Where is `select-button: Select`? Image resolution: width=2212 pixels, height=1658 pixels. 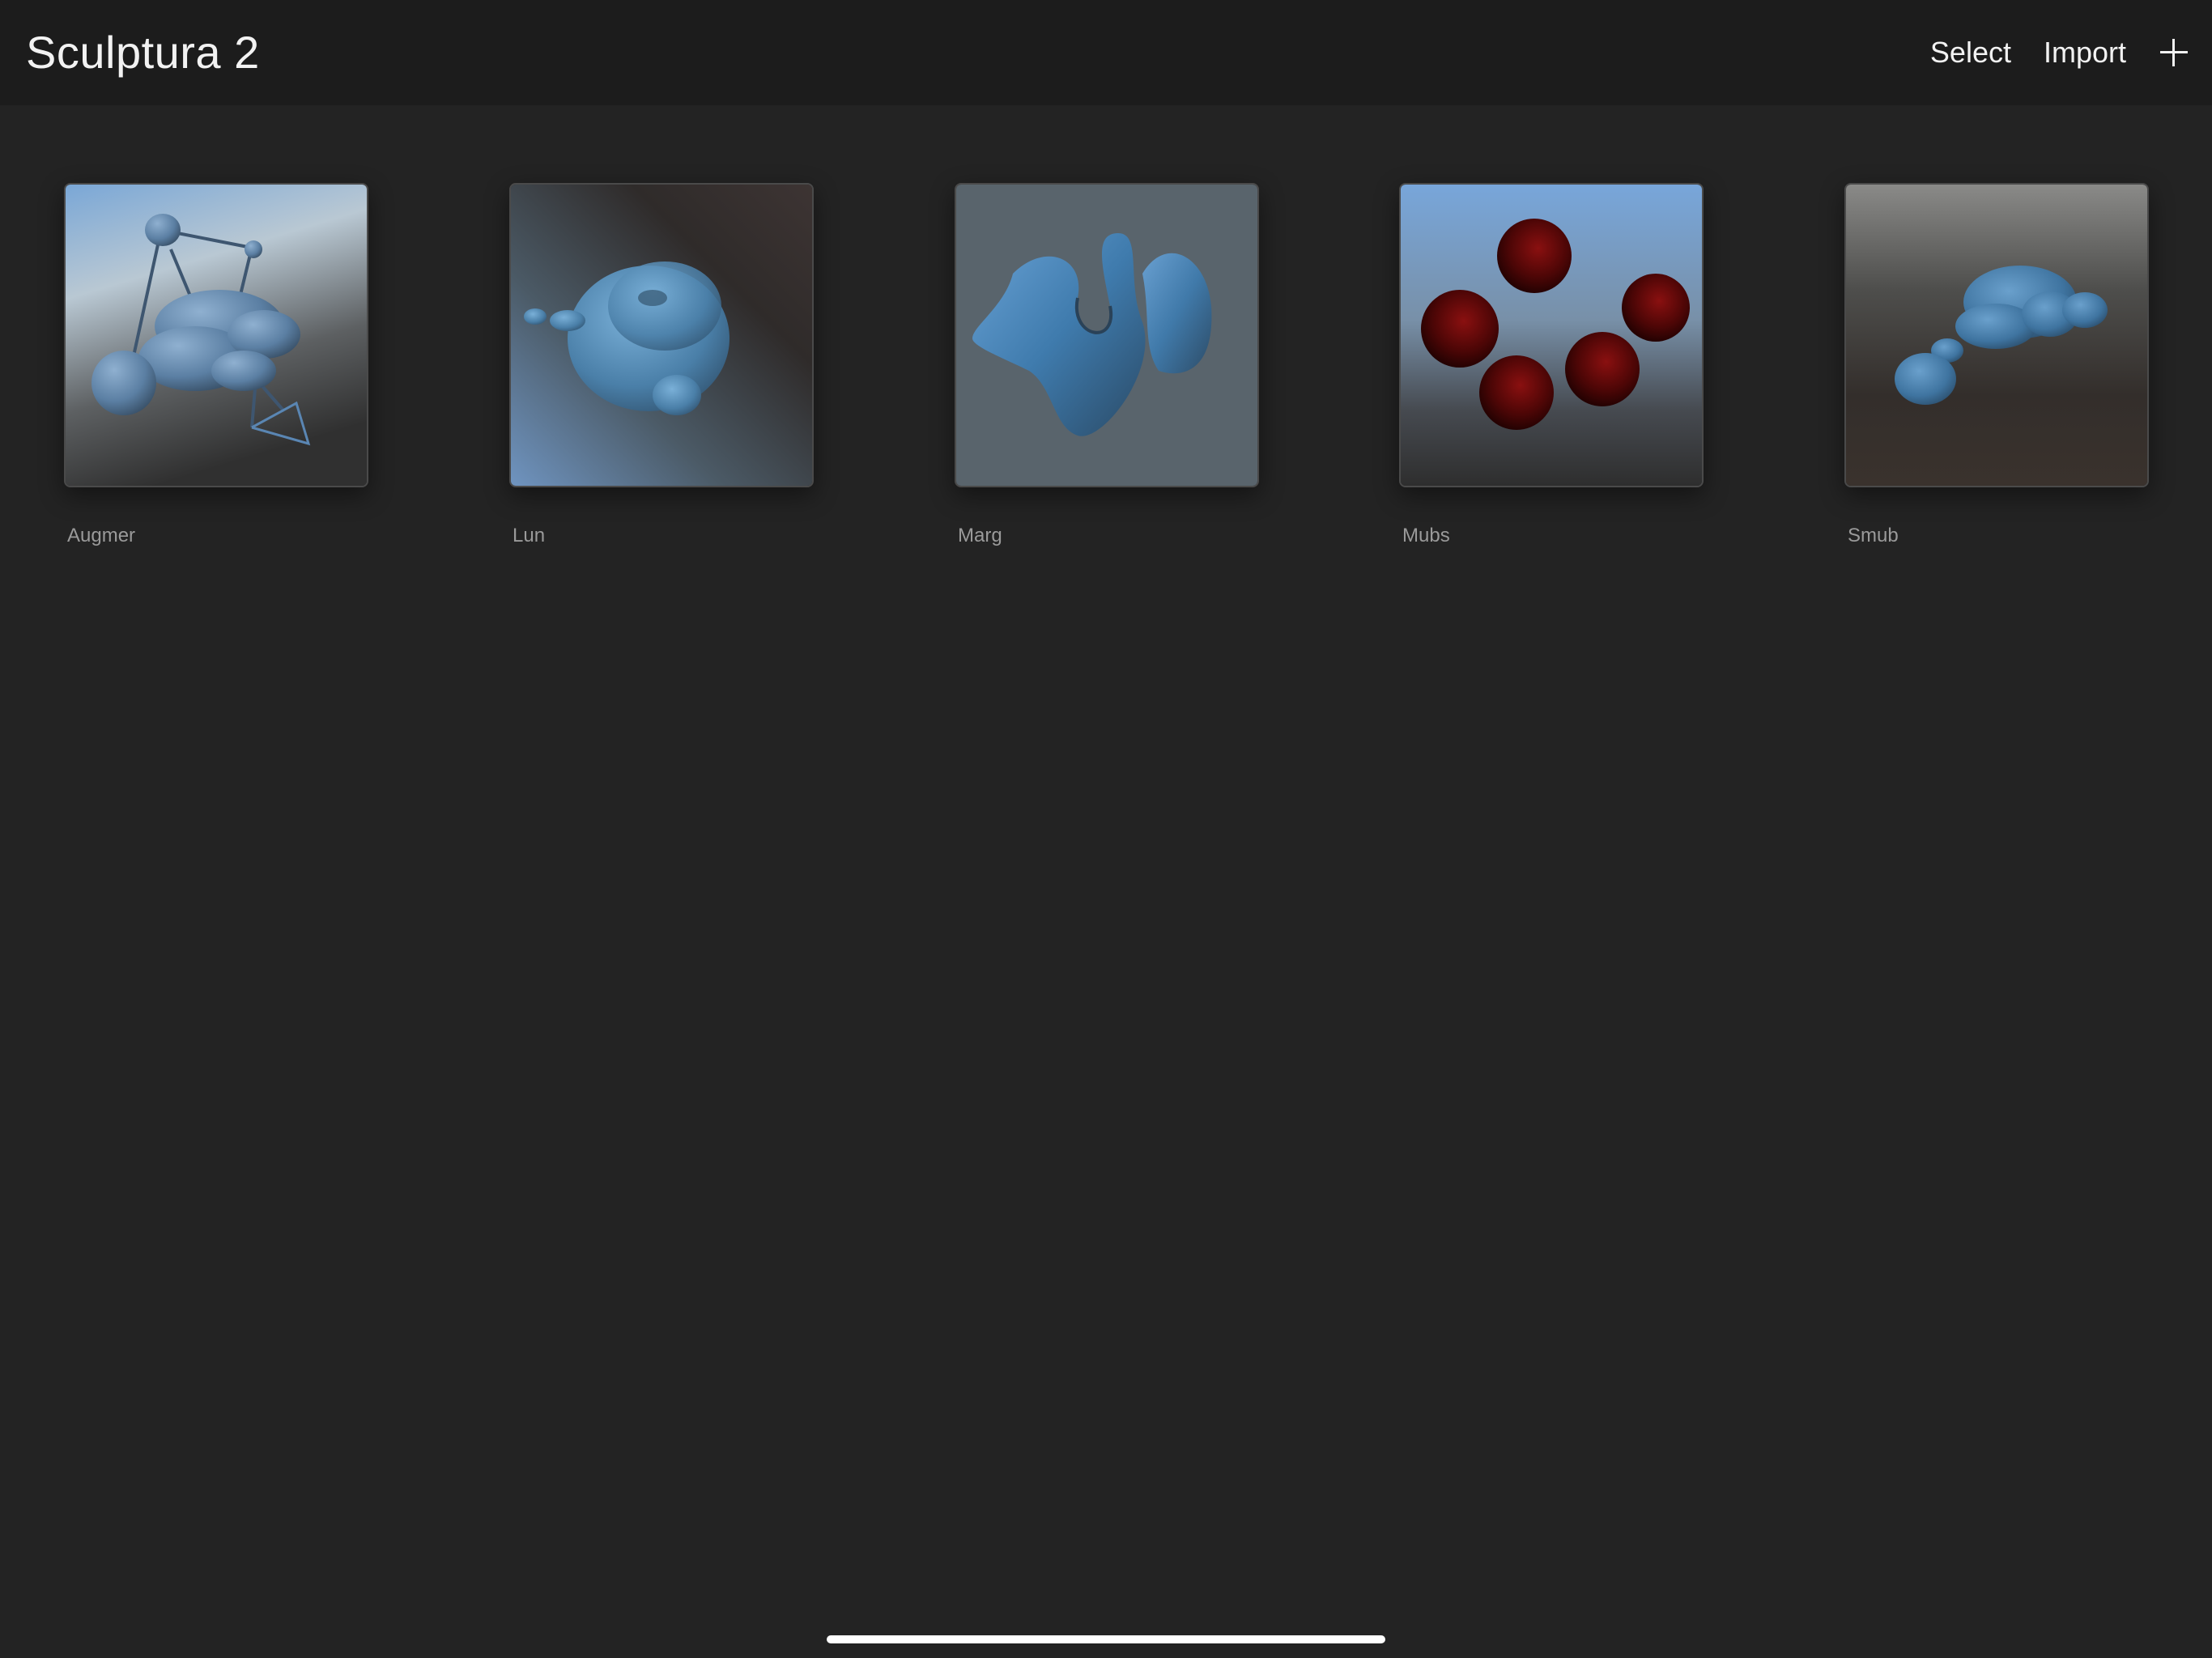
select-button: Select is located at coordinates (1971, 53).